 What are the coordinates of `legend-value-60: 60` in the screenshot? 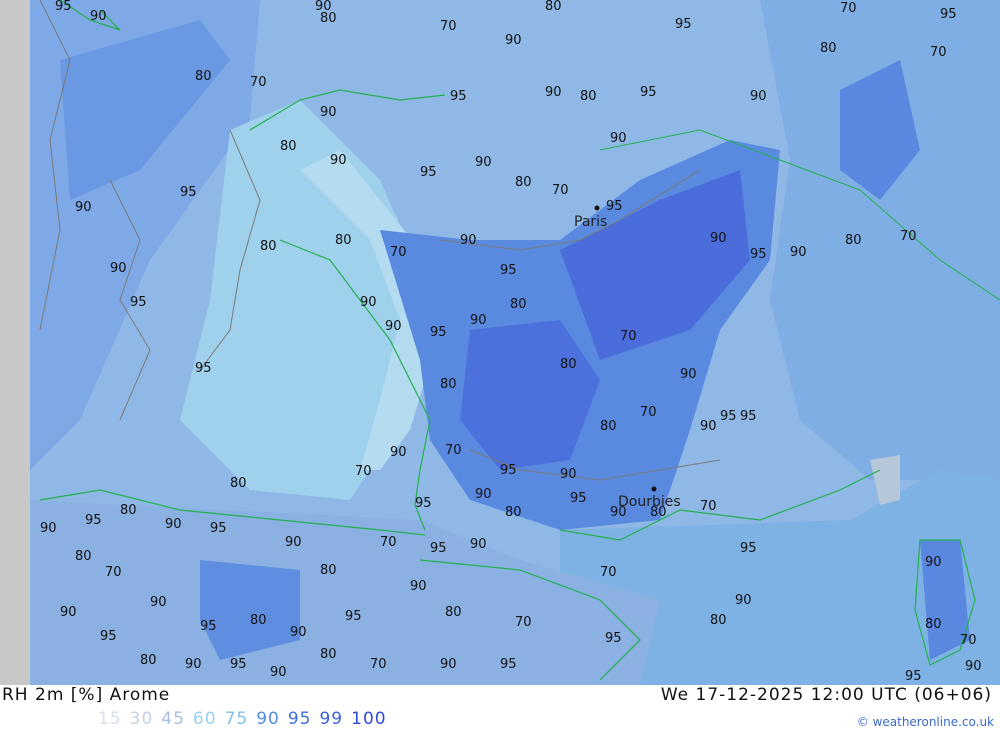 It's located at (204, 719).